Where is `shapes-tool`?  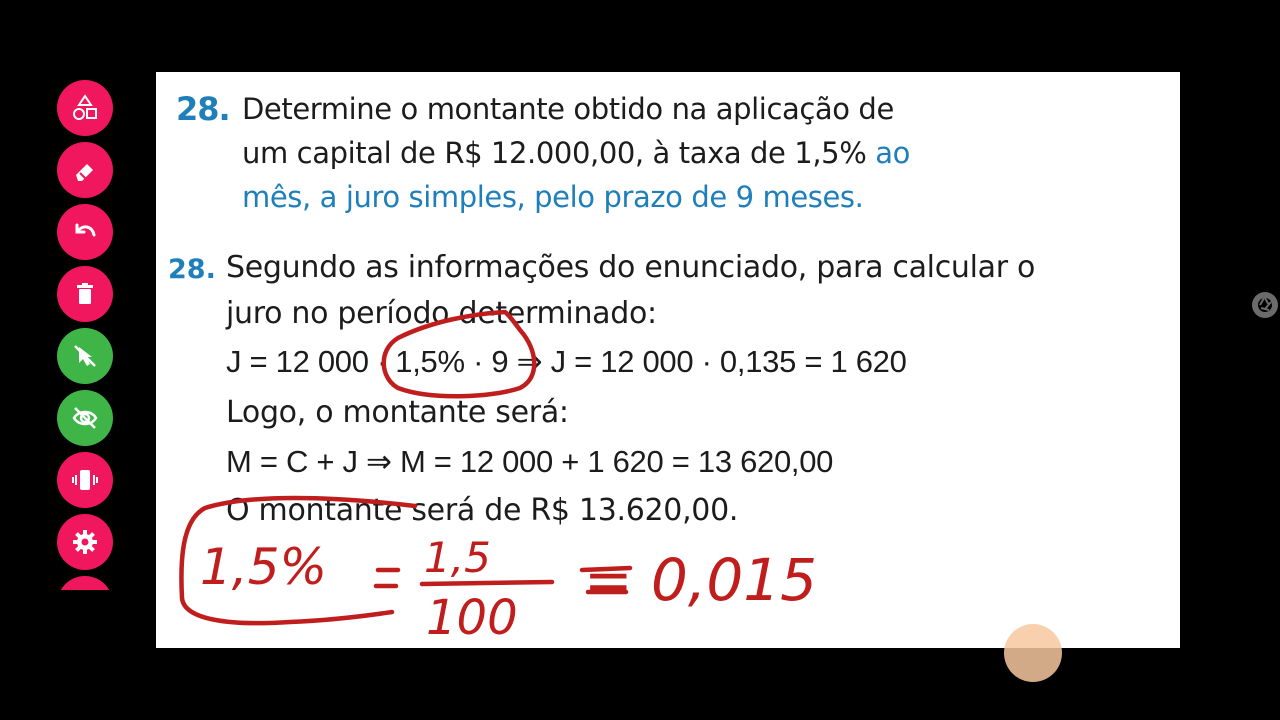
shapes-tool is located at coordinates (85, 108).